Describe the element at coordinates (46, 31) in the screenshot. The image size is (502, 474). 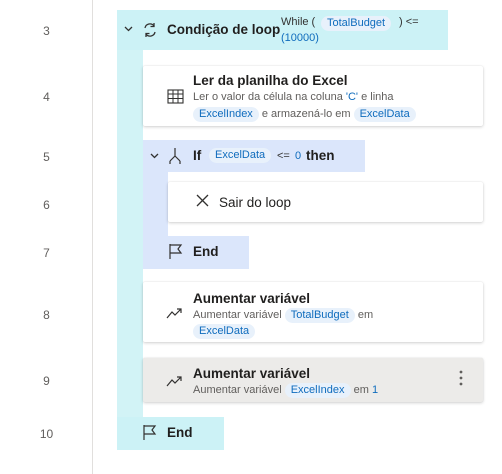
I see `line-number: 3` at that location.